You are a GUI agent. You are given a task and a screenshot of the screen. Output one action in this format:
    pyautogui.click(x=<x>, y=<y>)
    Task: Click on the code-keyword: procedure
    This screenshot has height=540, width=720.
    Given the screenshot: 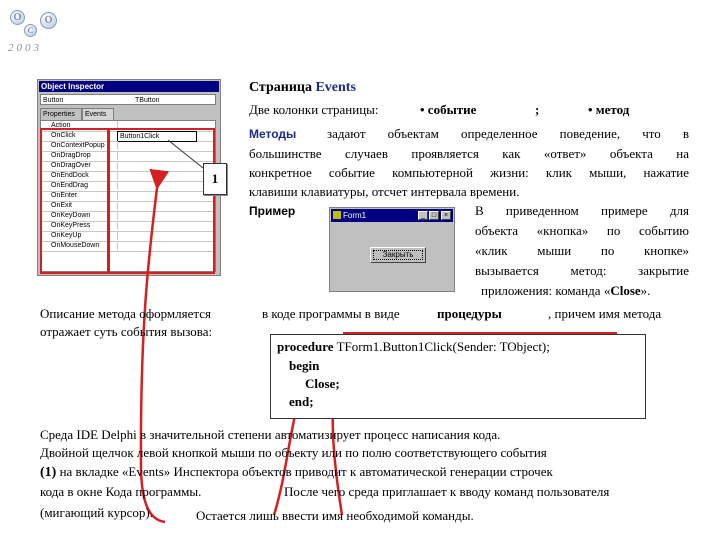 What is the action you would take?
    pyautogui.click(x=305, y=346)
    